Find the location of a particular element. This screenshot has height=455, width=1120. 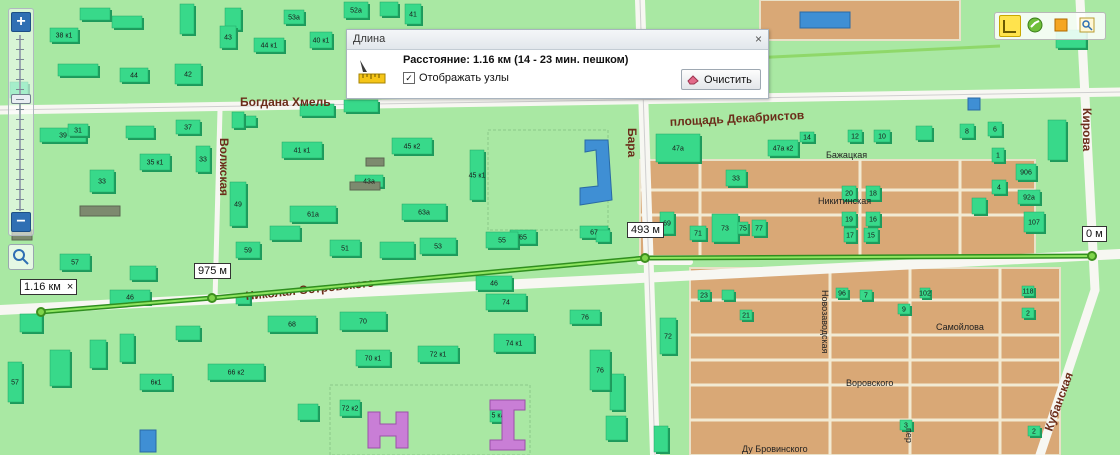

building-number: 6к1 is located at coordinates (156, 383).